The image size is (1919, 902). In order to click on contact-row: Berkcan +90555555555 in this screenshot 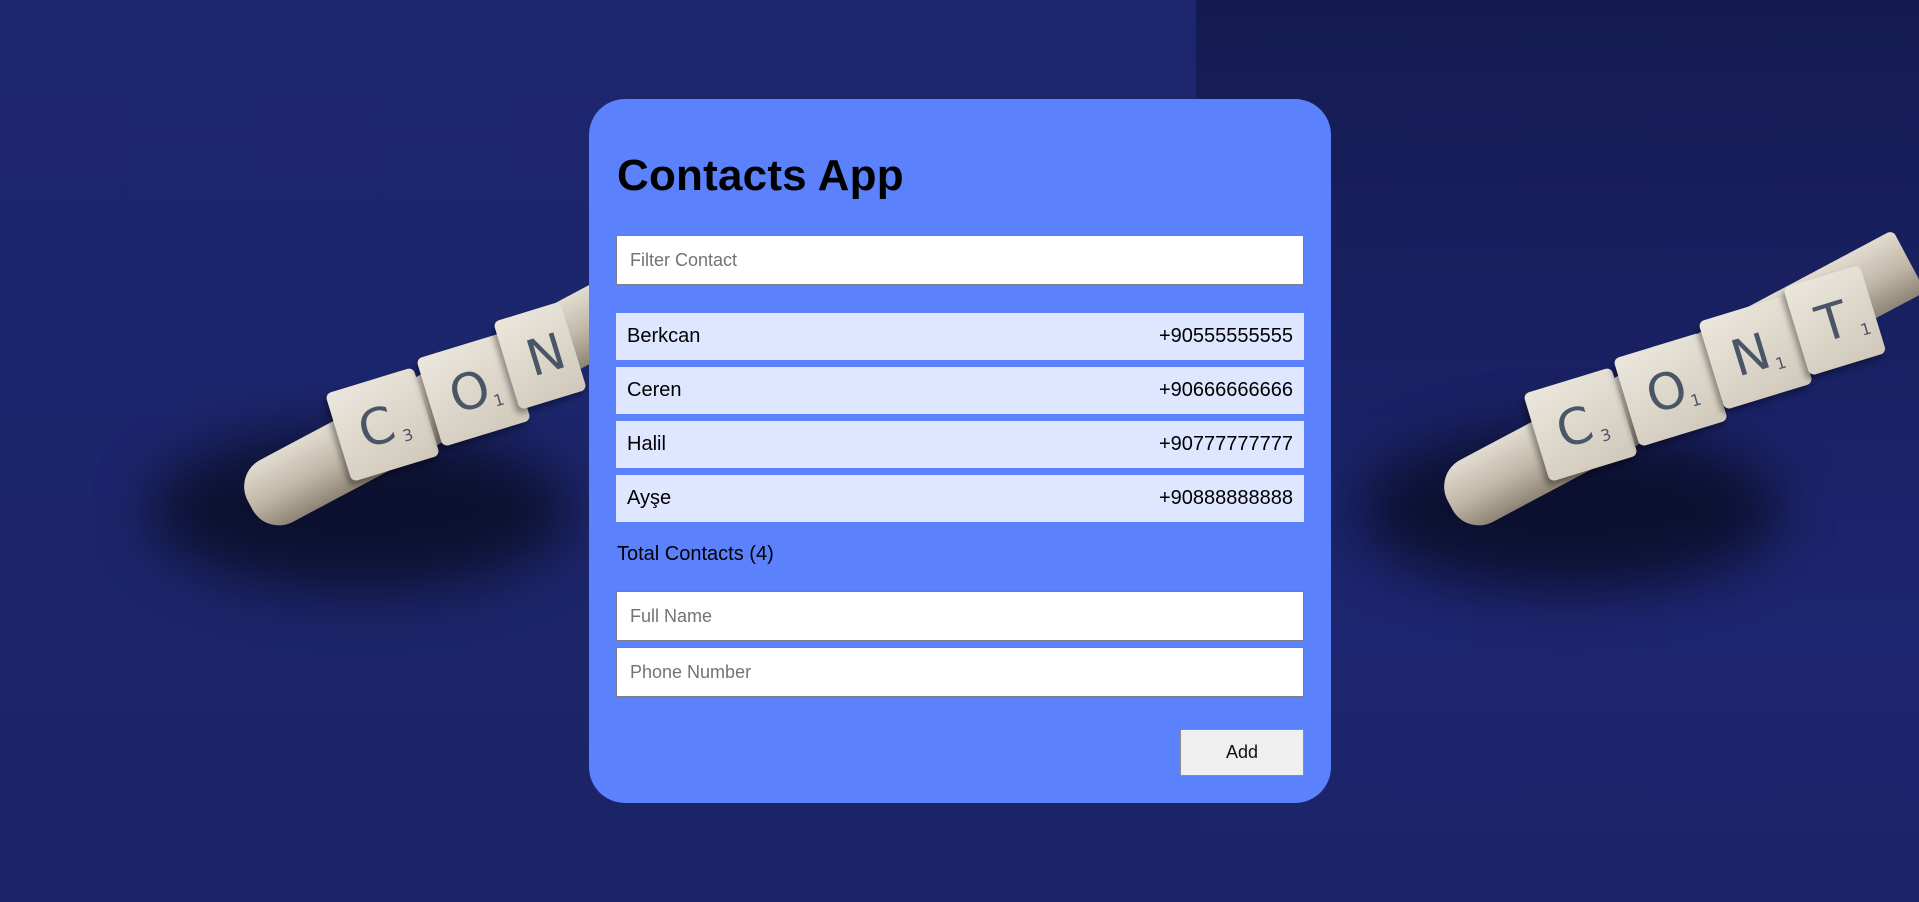, I will do `click(960, 336)`.